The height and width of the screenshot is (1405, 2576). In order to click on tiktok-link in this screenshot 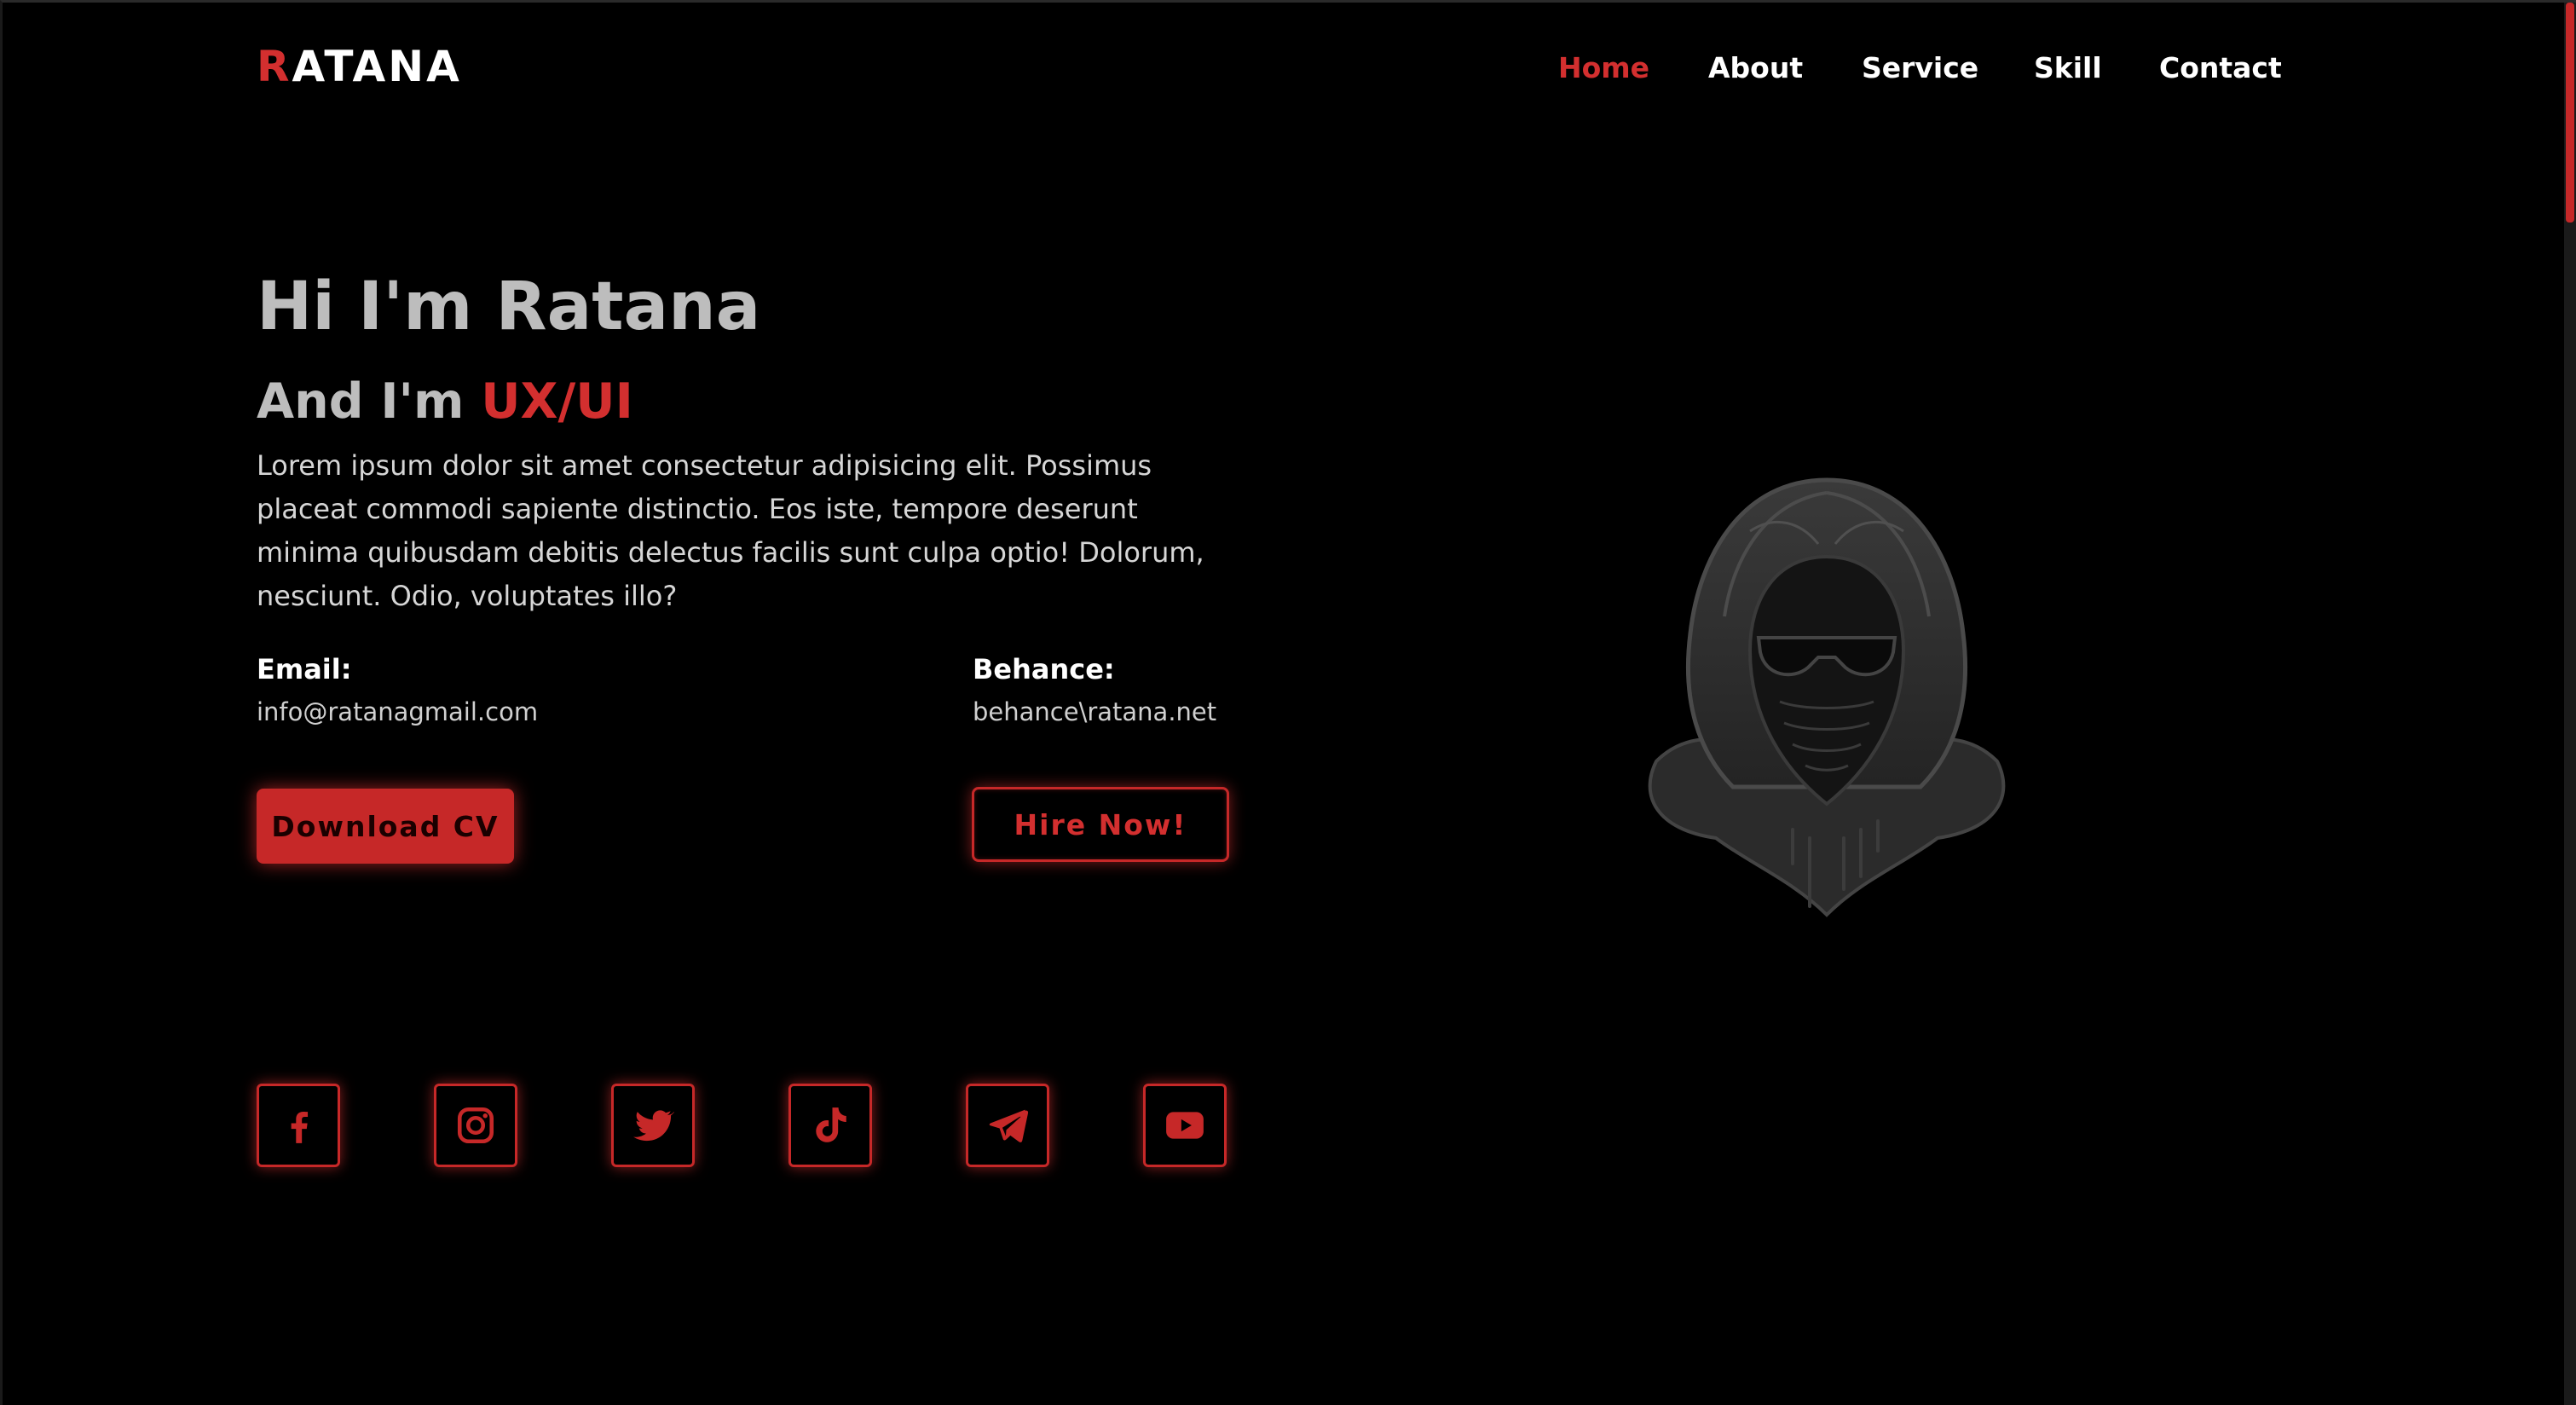, I will do `click(830, 1125)`.